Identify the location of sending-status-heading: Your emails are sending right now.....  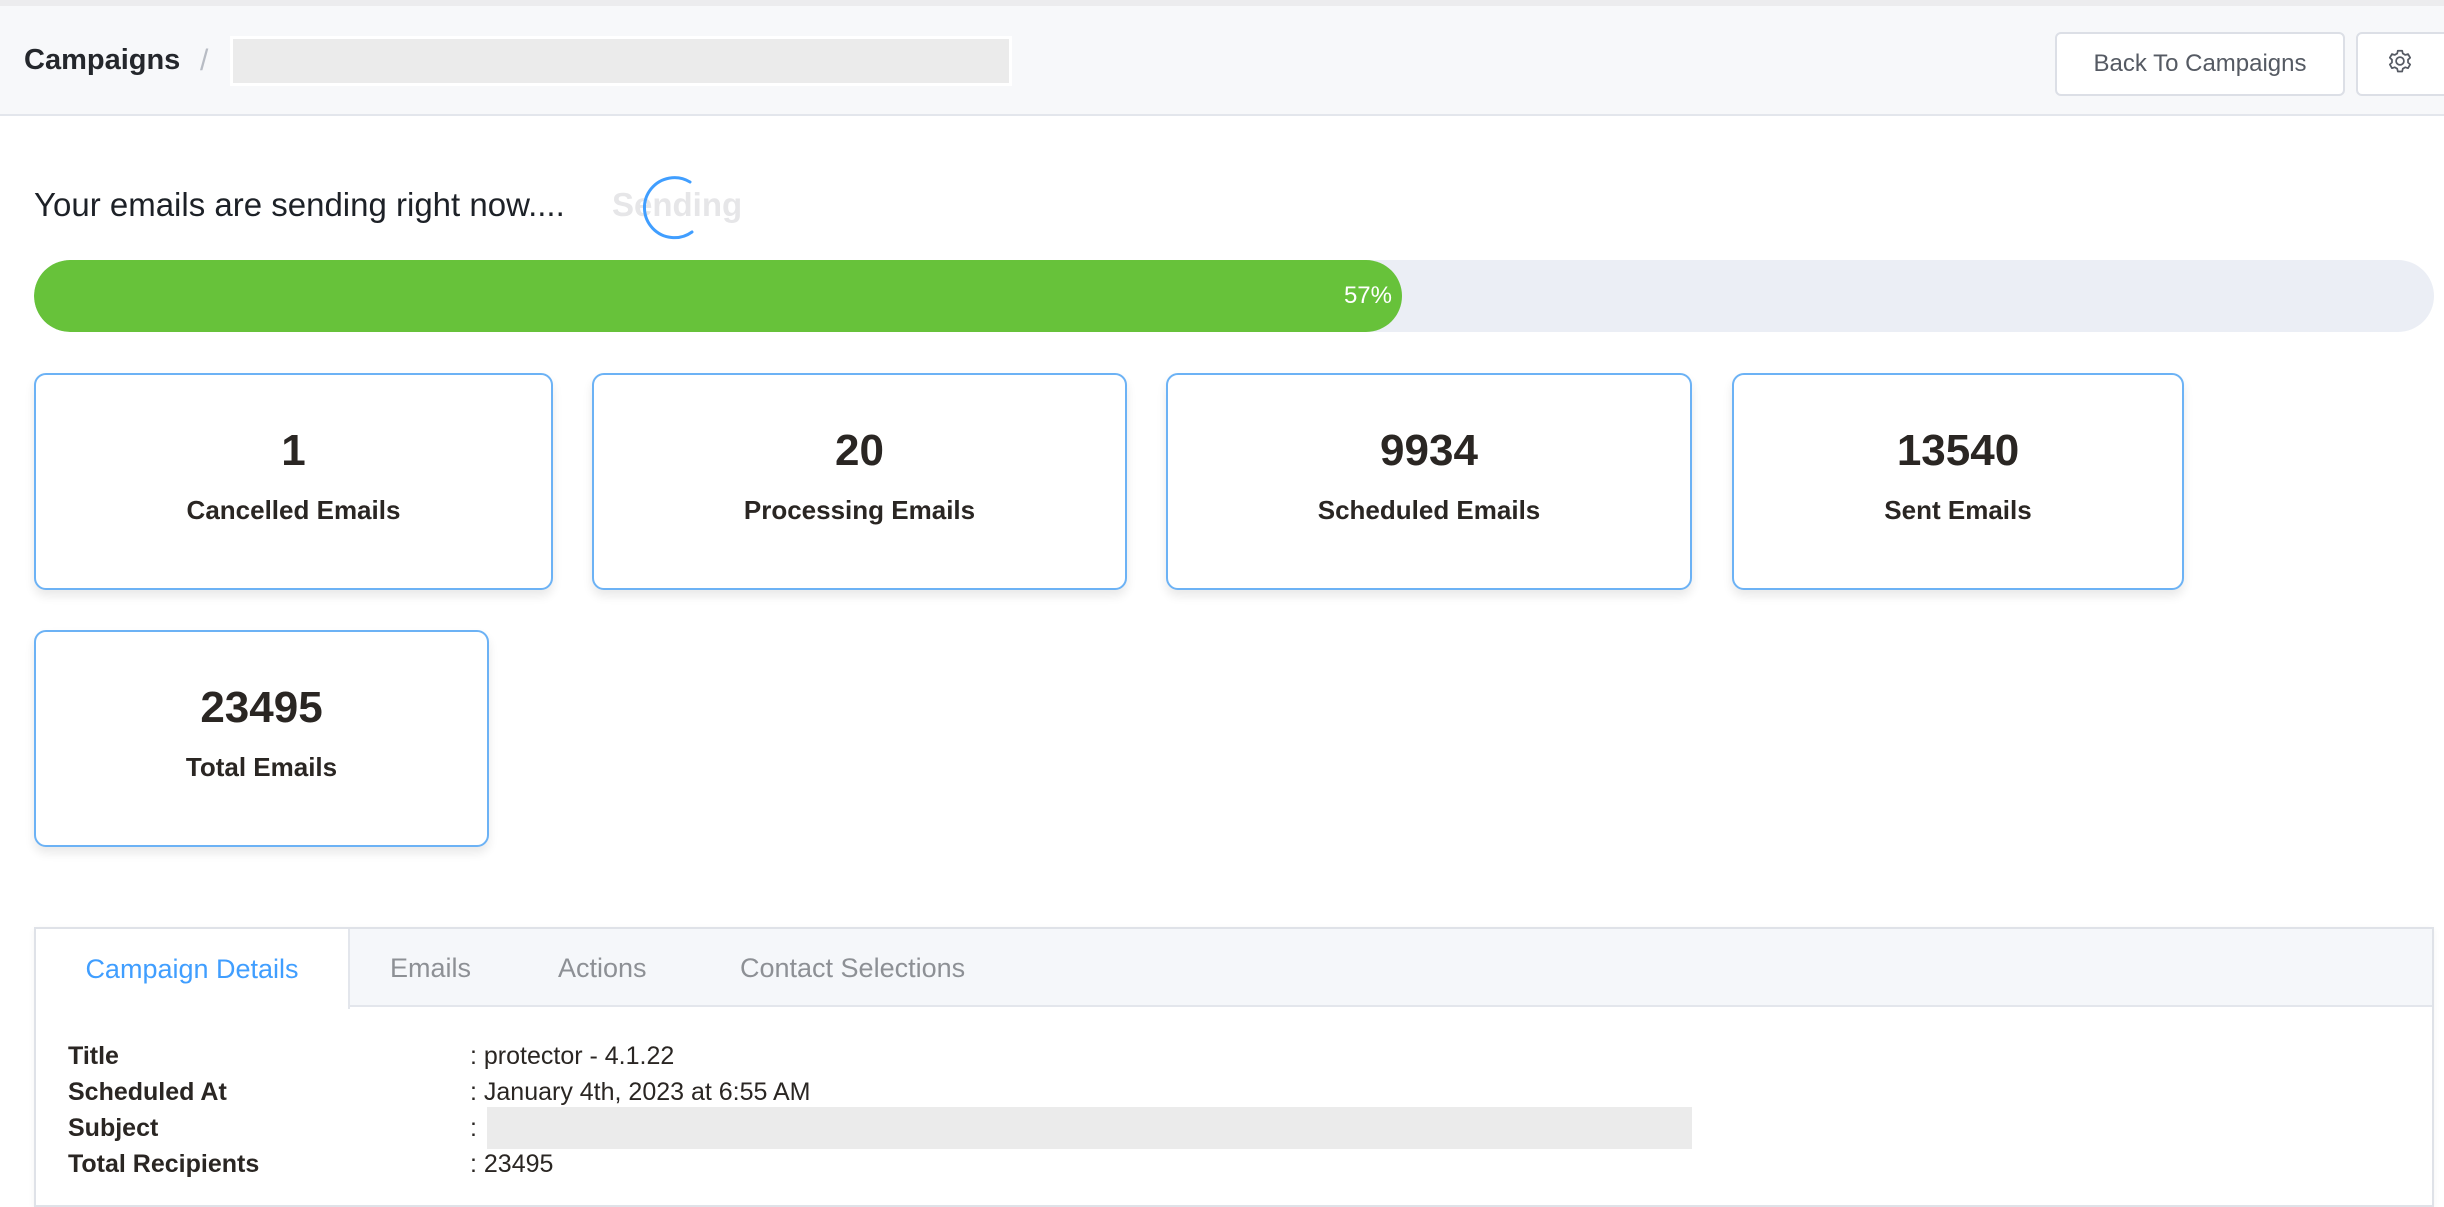
(299, 204).